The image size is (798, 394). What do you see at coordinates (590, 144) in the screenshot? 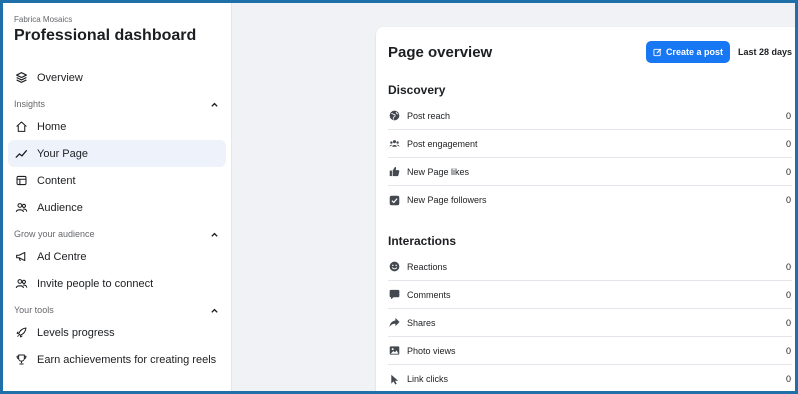
I see `metric-row-post-engagement: Post engagement 0` at bounding box center [590, 144].